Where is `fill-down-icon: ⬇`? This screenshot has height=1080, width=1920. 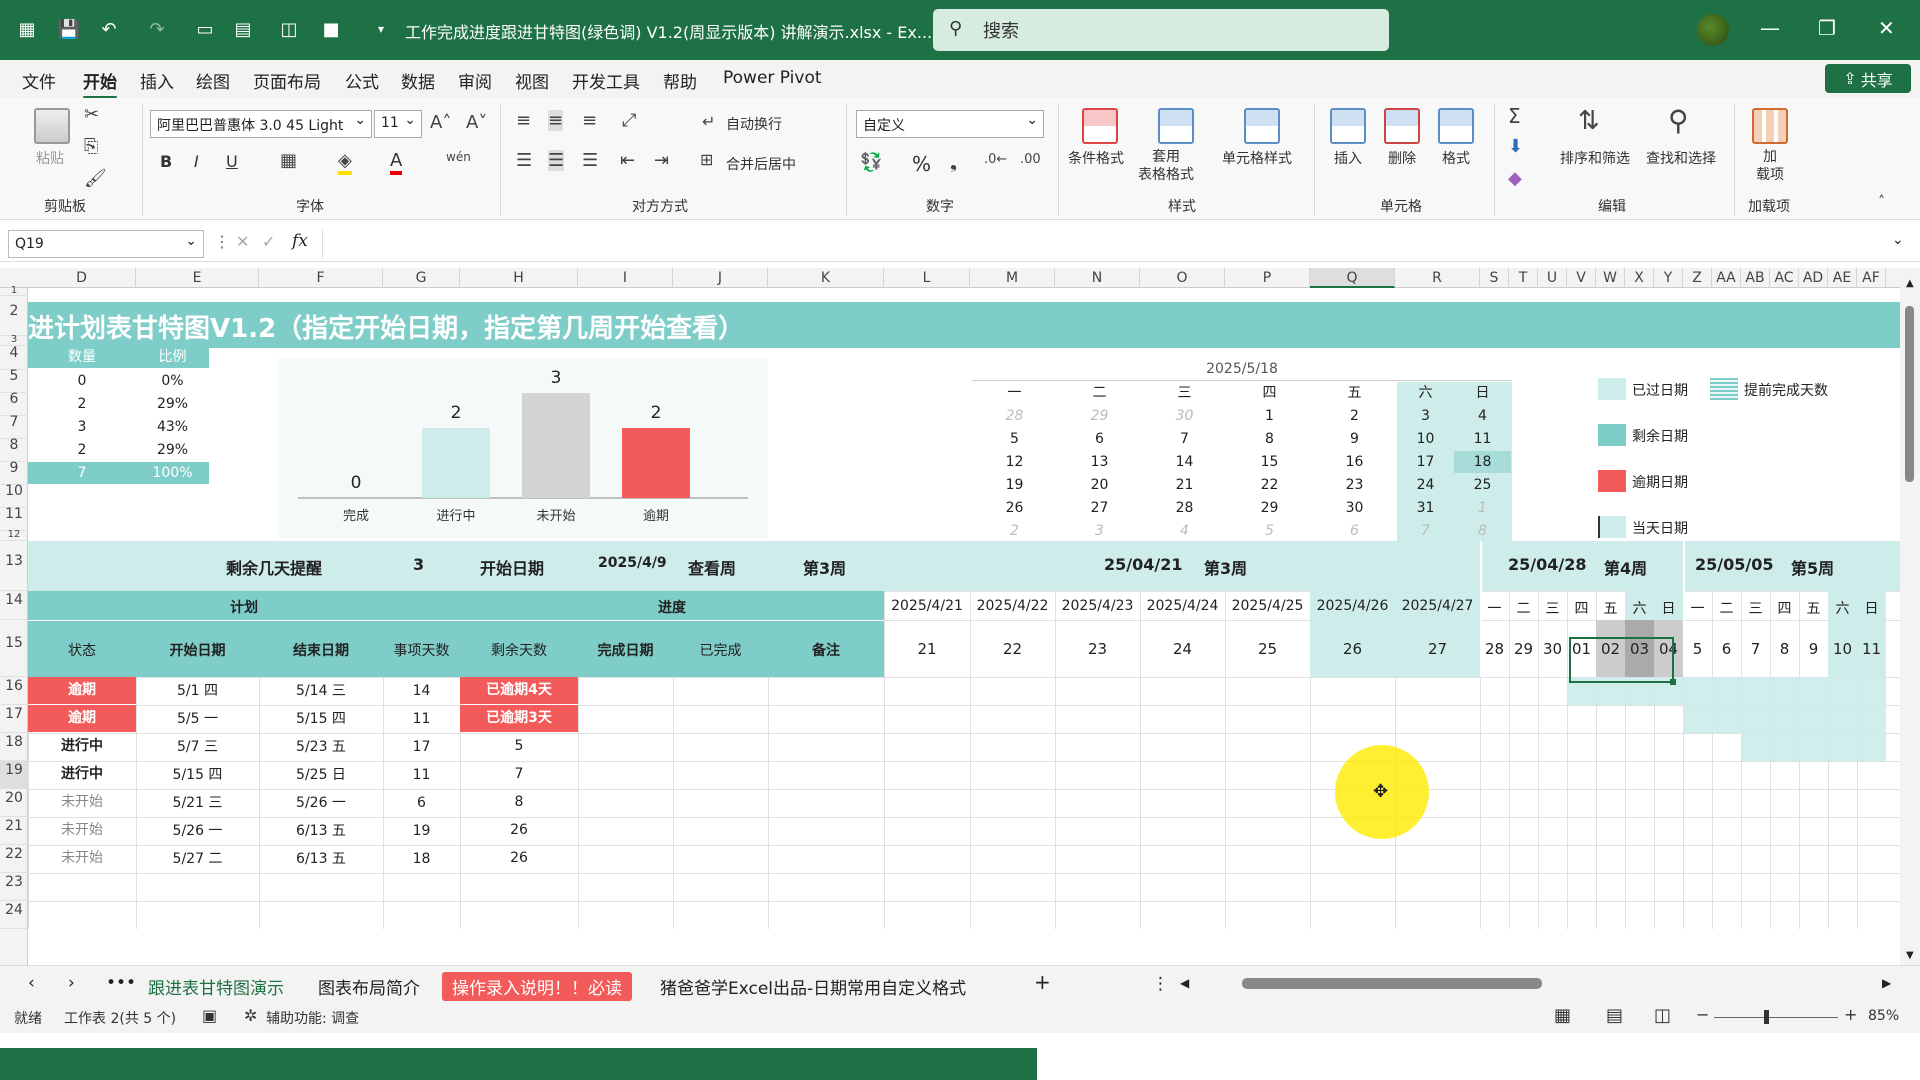
fill-down-icon: ⬇ is located at coordinates (1515, 146).